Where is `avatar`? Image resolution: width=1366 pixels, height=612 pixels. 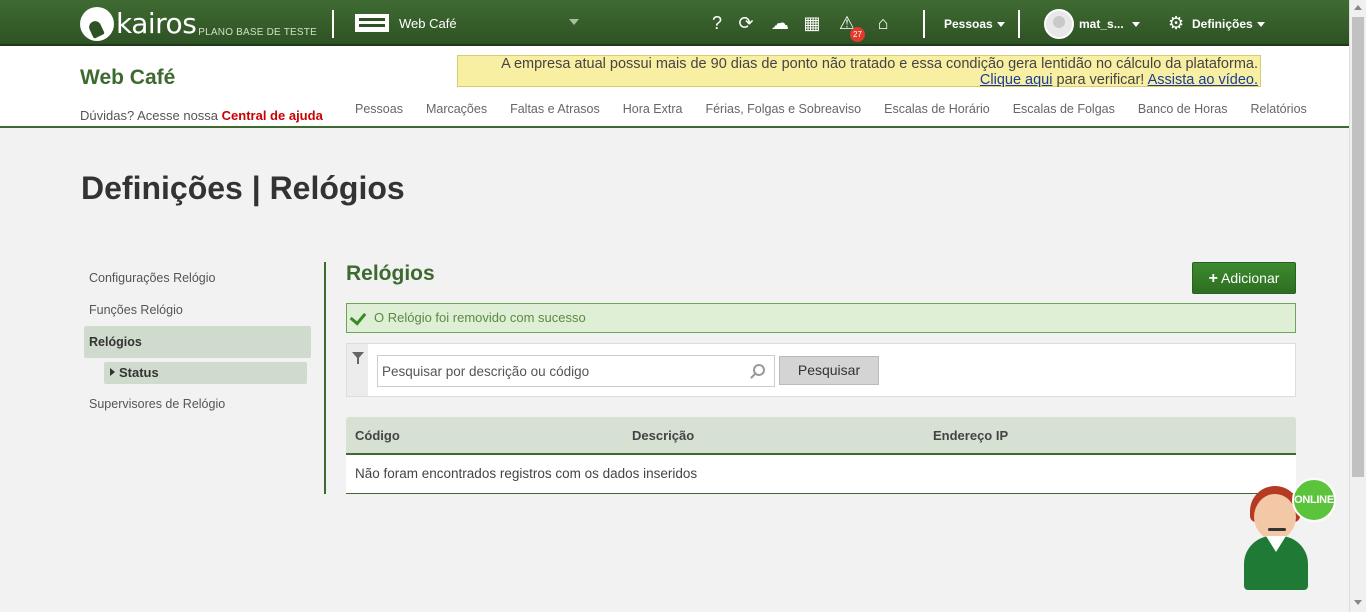 avatar is located at coordinates (1059, 24).